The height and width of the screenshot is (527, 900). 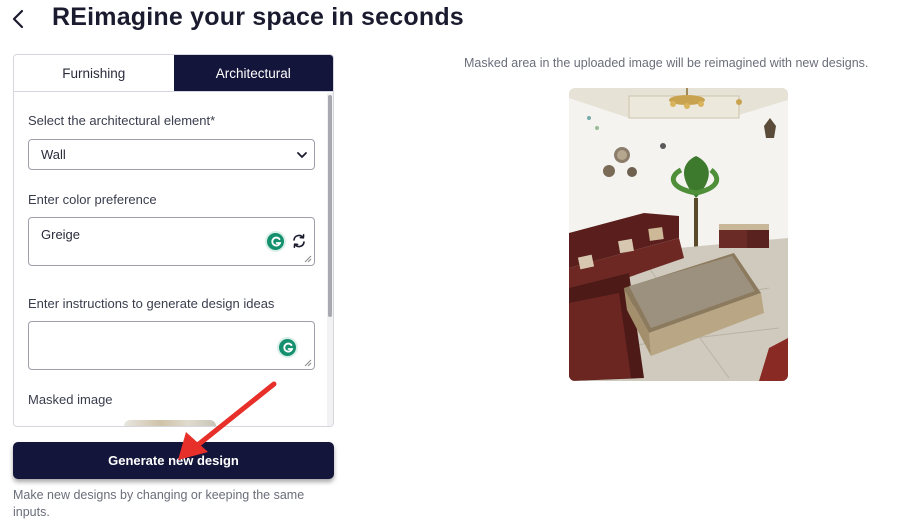 What do you see at coordinates (92, 199) in the screenshot?
I see `color-preference-label: Enter color preference` at bounding box center [92, 199].